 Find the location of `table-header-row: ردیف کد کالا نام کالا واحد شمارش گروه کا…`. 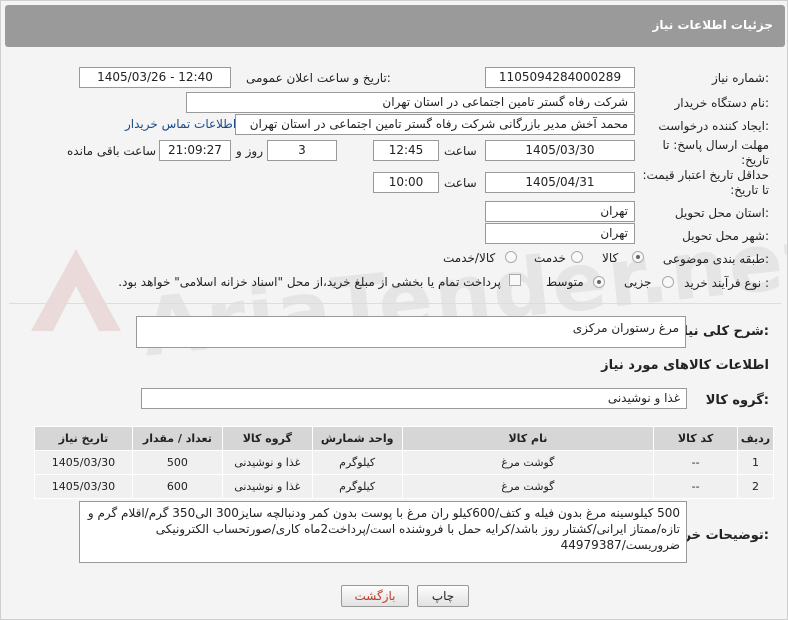

table-header-row: ردیف کد کالا نام کالا واحد شمارش گروه کا… is located at coordinates (404, 438).